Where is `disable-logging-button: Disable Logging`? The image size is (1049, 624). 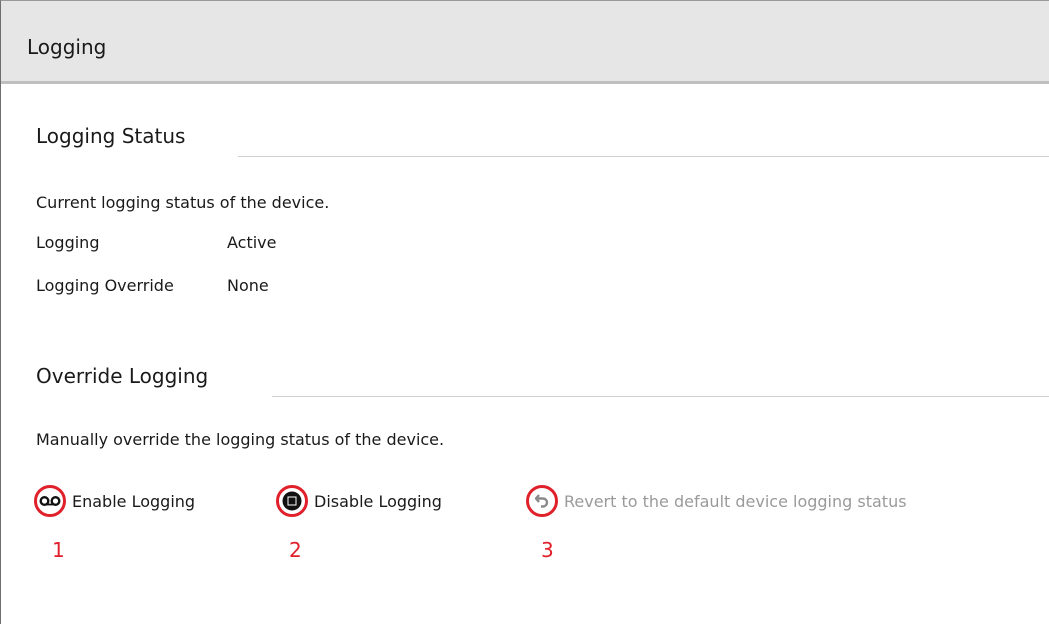 disable-logging-button: Disable Logging is located at coordinates (359, 501).